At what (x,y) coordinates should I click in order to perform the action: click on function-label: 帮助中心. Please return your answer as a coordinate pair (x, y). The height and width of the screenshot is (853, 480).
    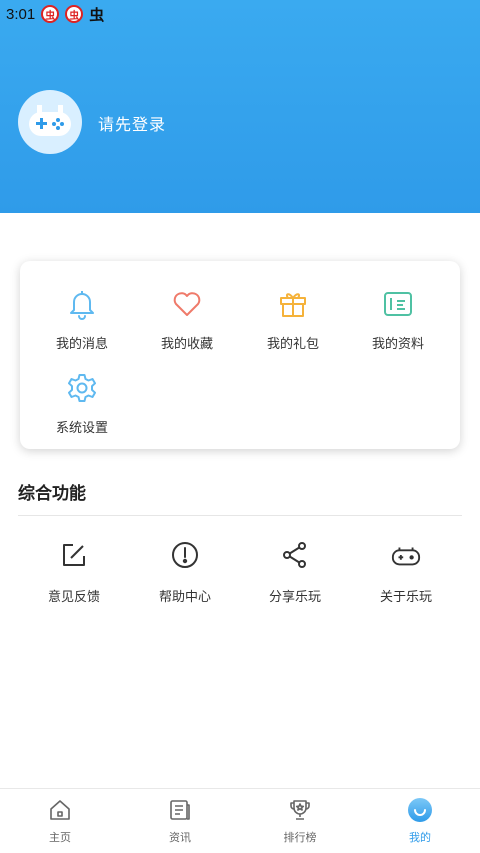
    Looking at the image, I should click on (184, 597).